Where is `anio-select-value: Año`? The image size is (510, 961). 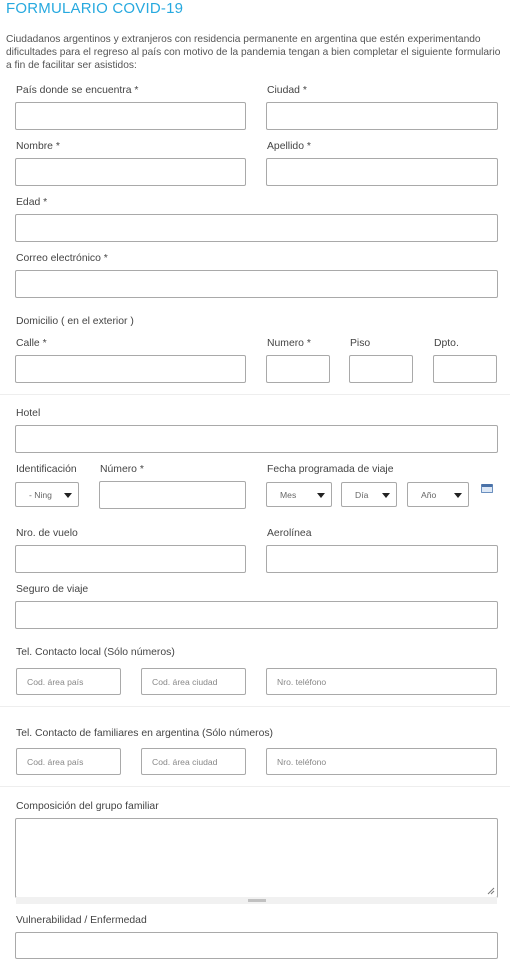 anio-select-value: Año is located at coordinates (429, 494).